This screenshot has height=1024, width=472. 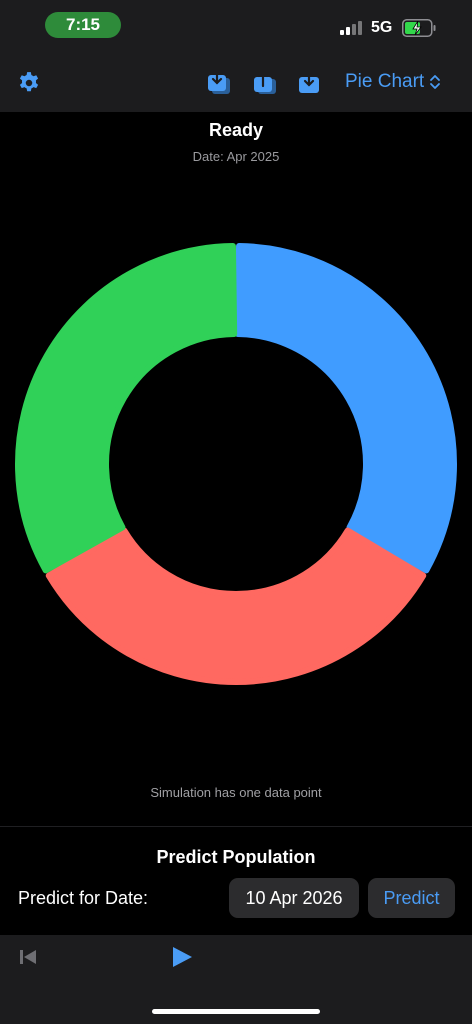 What do you see at coordinates (83, 898) in the screenshot?
I see `predict-date-label: Predict for Date:` at bounding box center [83, 898].